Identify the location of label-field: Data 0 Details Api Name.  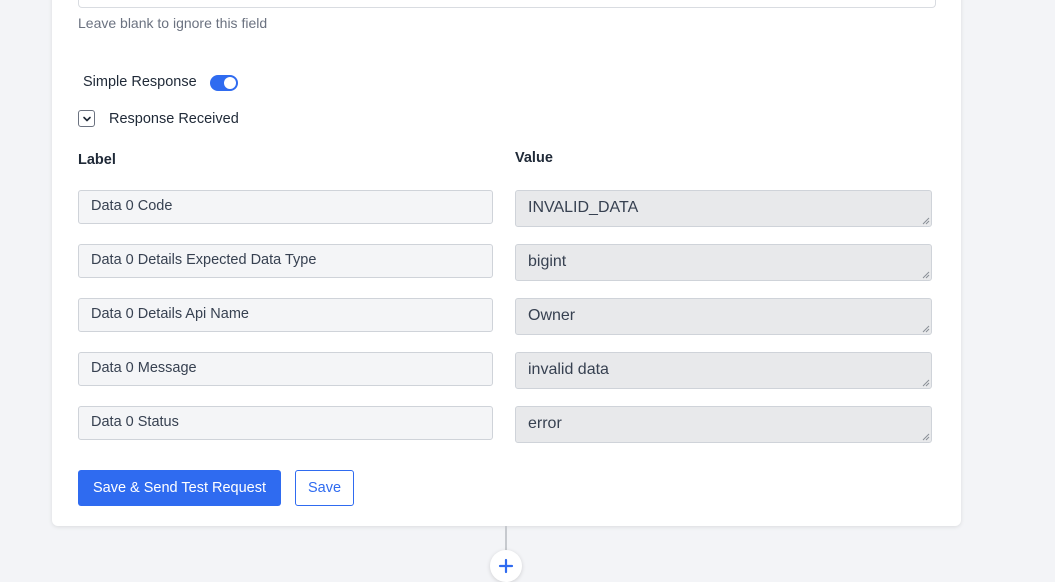
(285, 315).